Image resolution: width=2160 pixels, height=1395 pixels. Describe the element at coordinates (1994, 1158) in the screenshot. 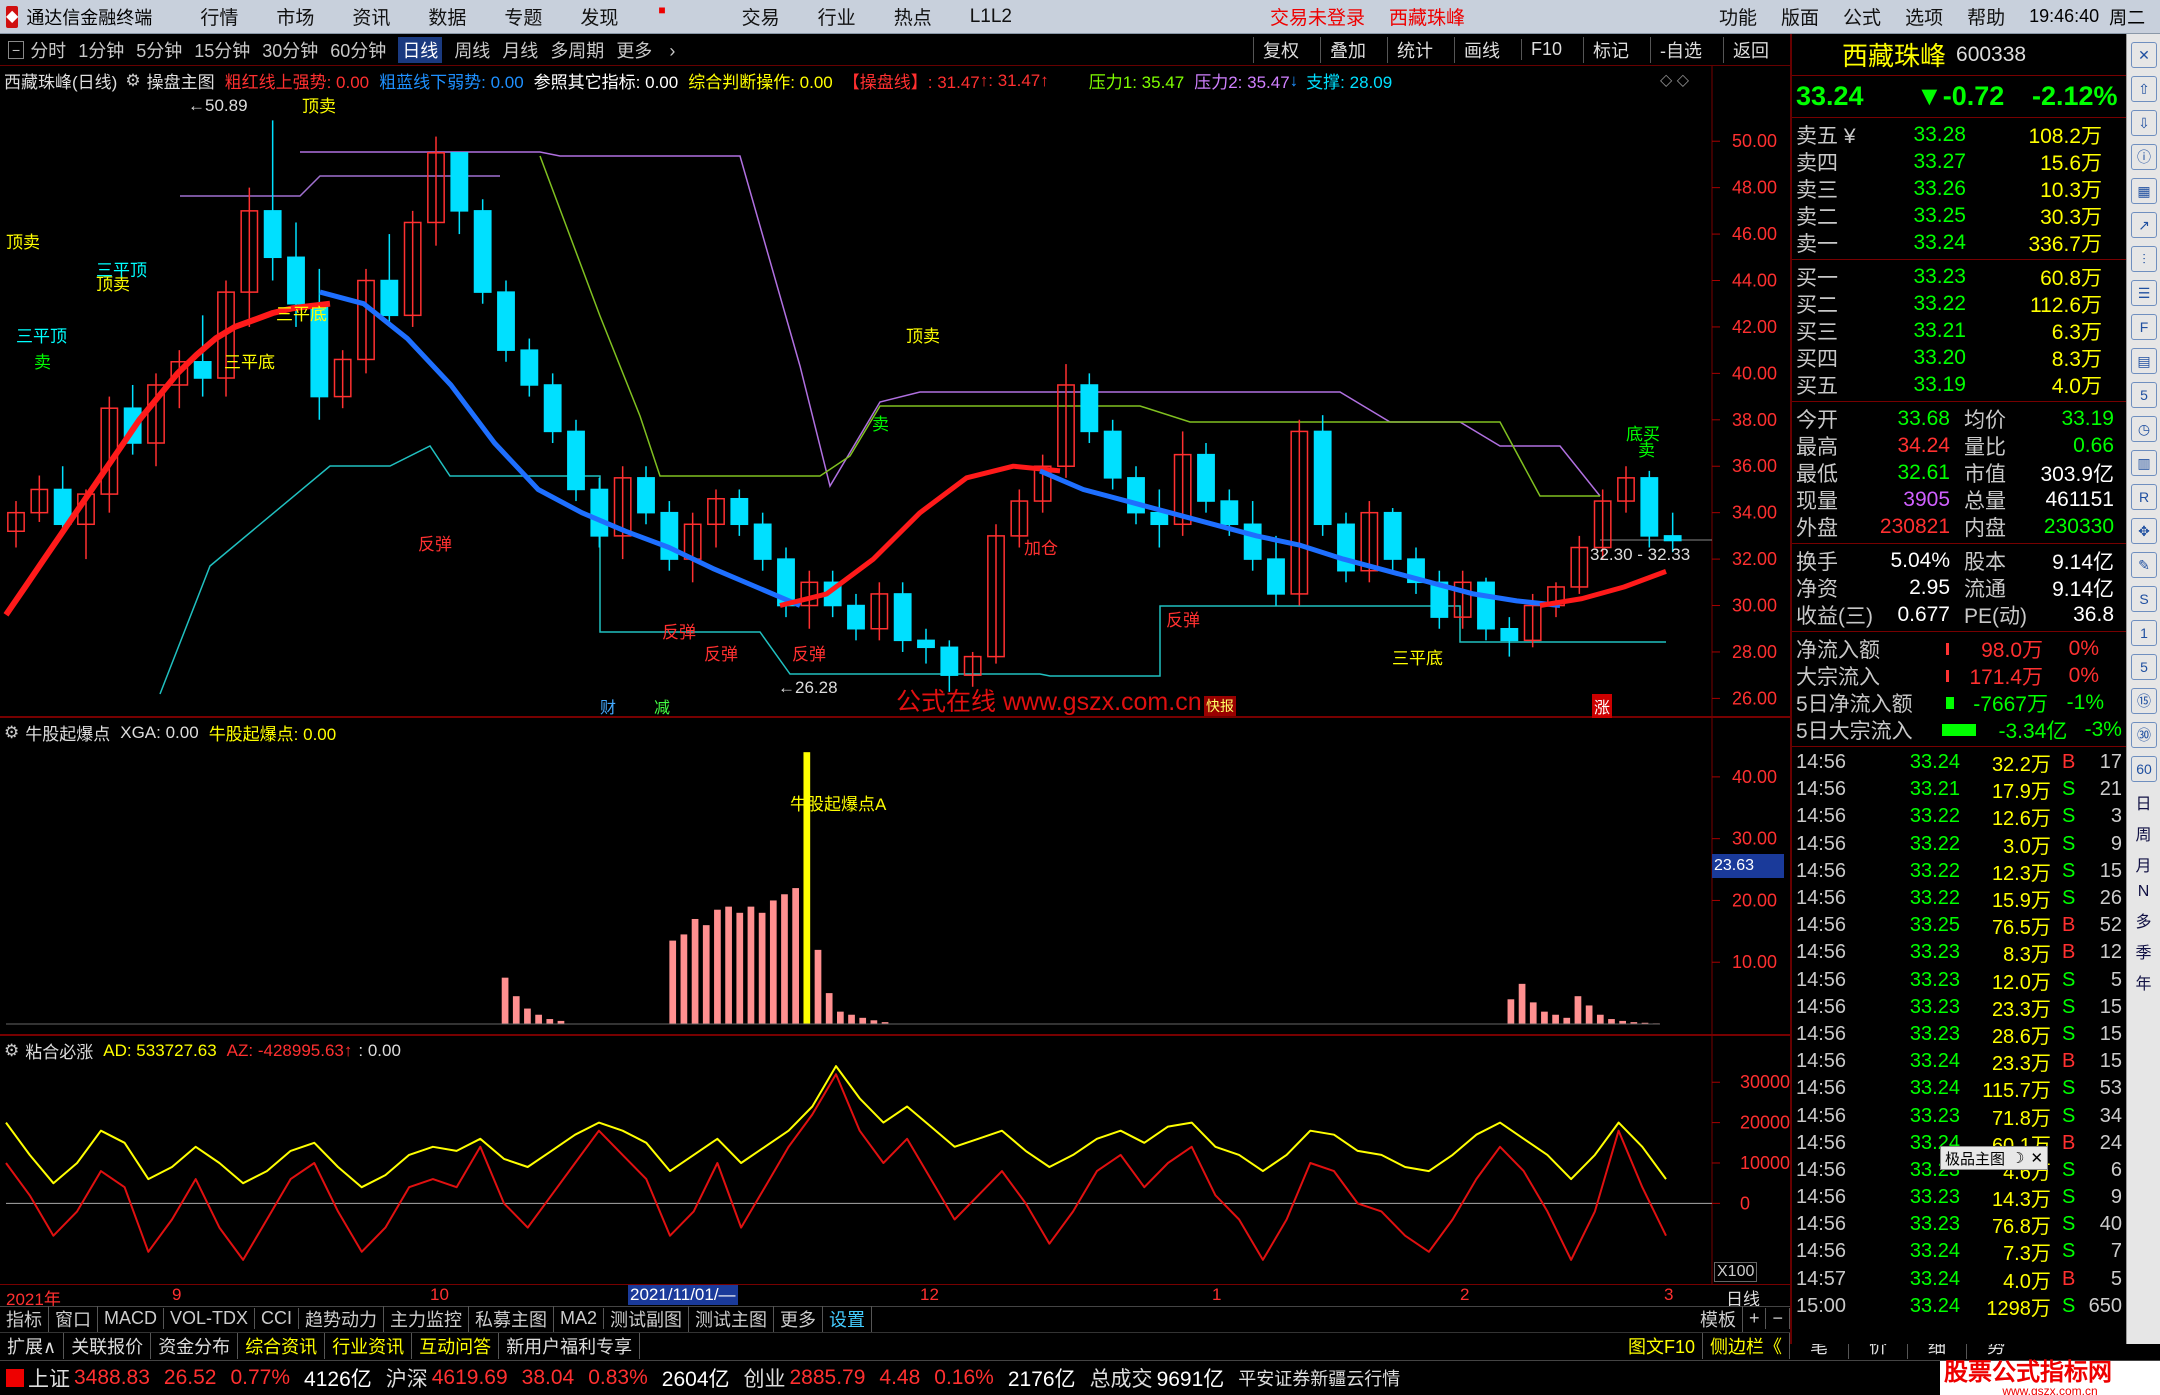

I see `floating-toolbar: 极品主图 ☽ ✕` at that location.